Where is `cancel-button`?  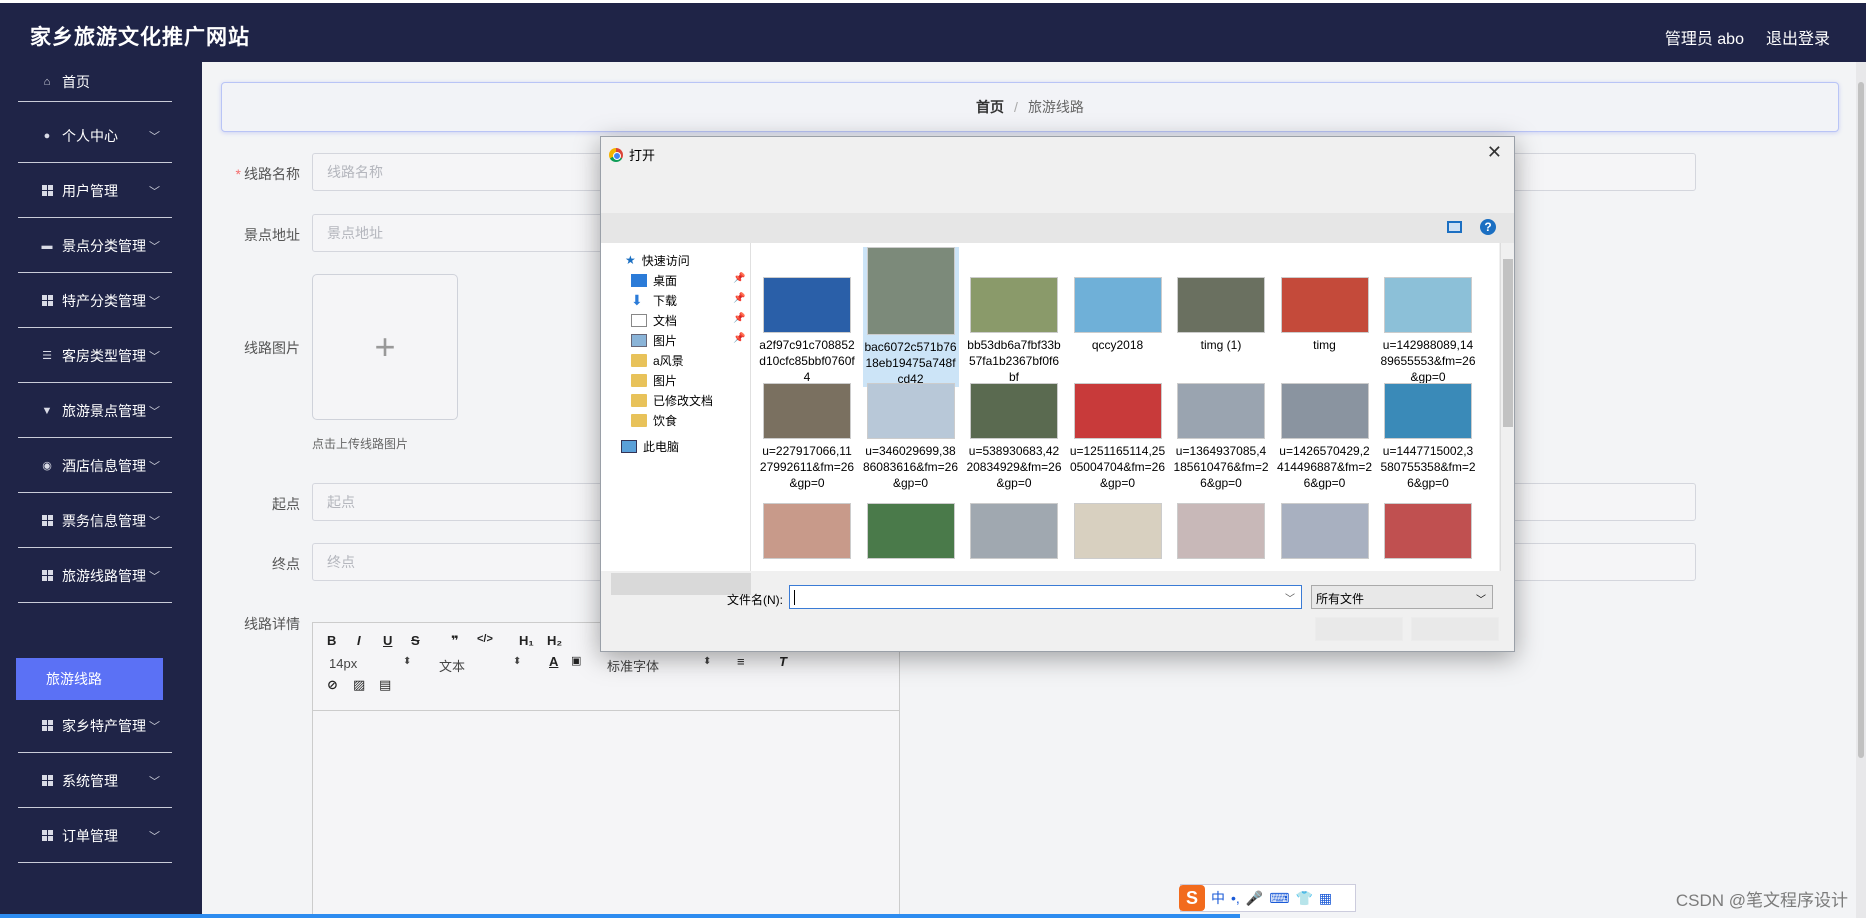 cancel-button is located at coordinates (1455, 629).